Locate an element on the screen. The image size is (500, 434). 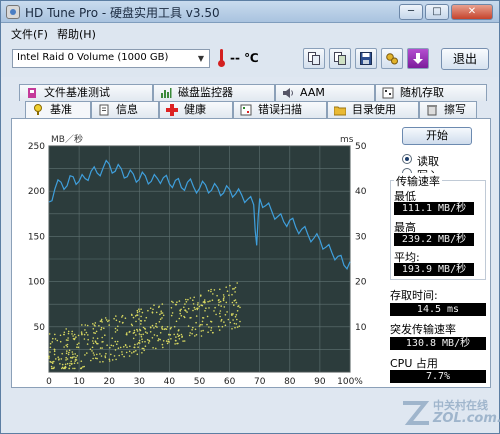
copy-screenshot-button is located at coordinates (340, 58).